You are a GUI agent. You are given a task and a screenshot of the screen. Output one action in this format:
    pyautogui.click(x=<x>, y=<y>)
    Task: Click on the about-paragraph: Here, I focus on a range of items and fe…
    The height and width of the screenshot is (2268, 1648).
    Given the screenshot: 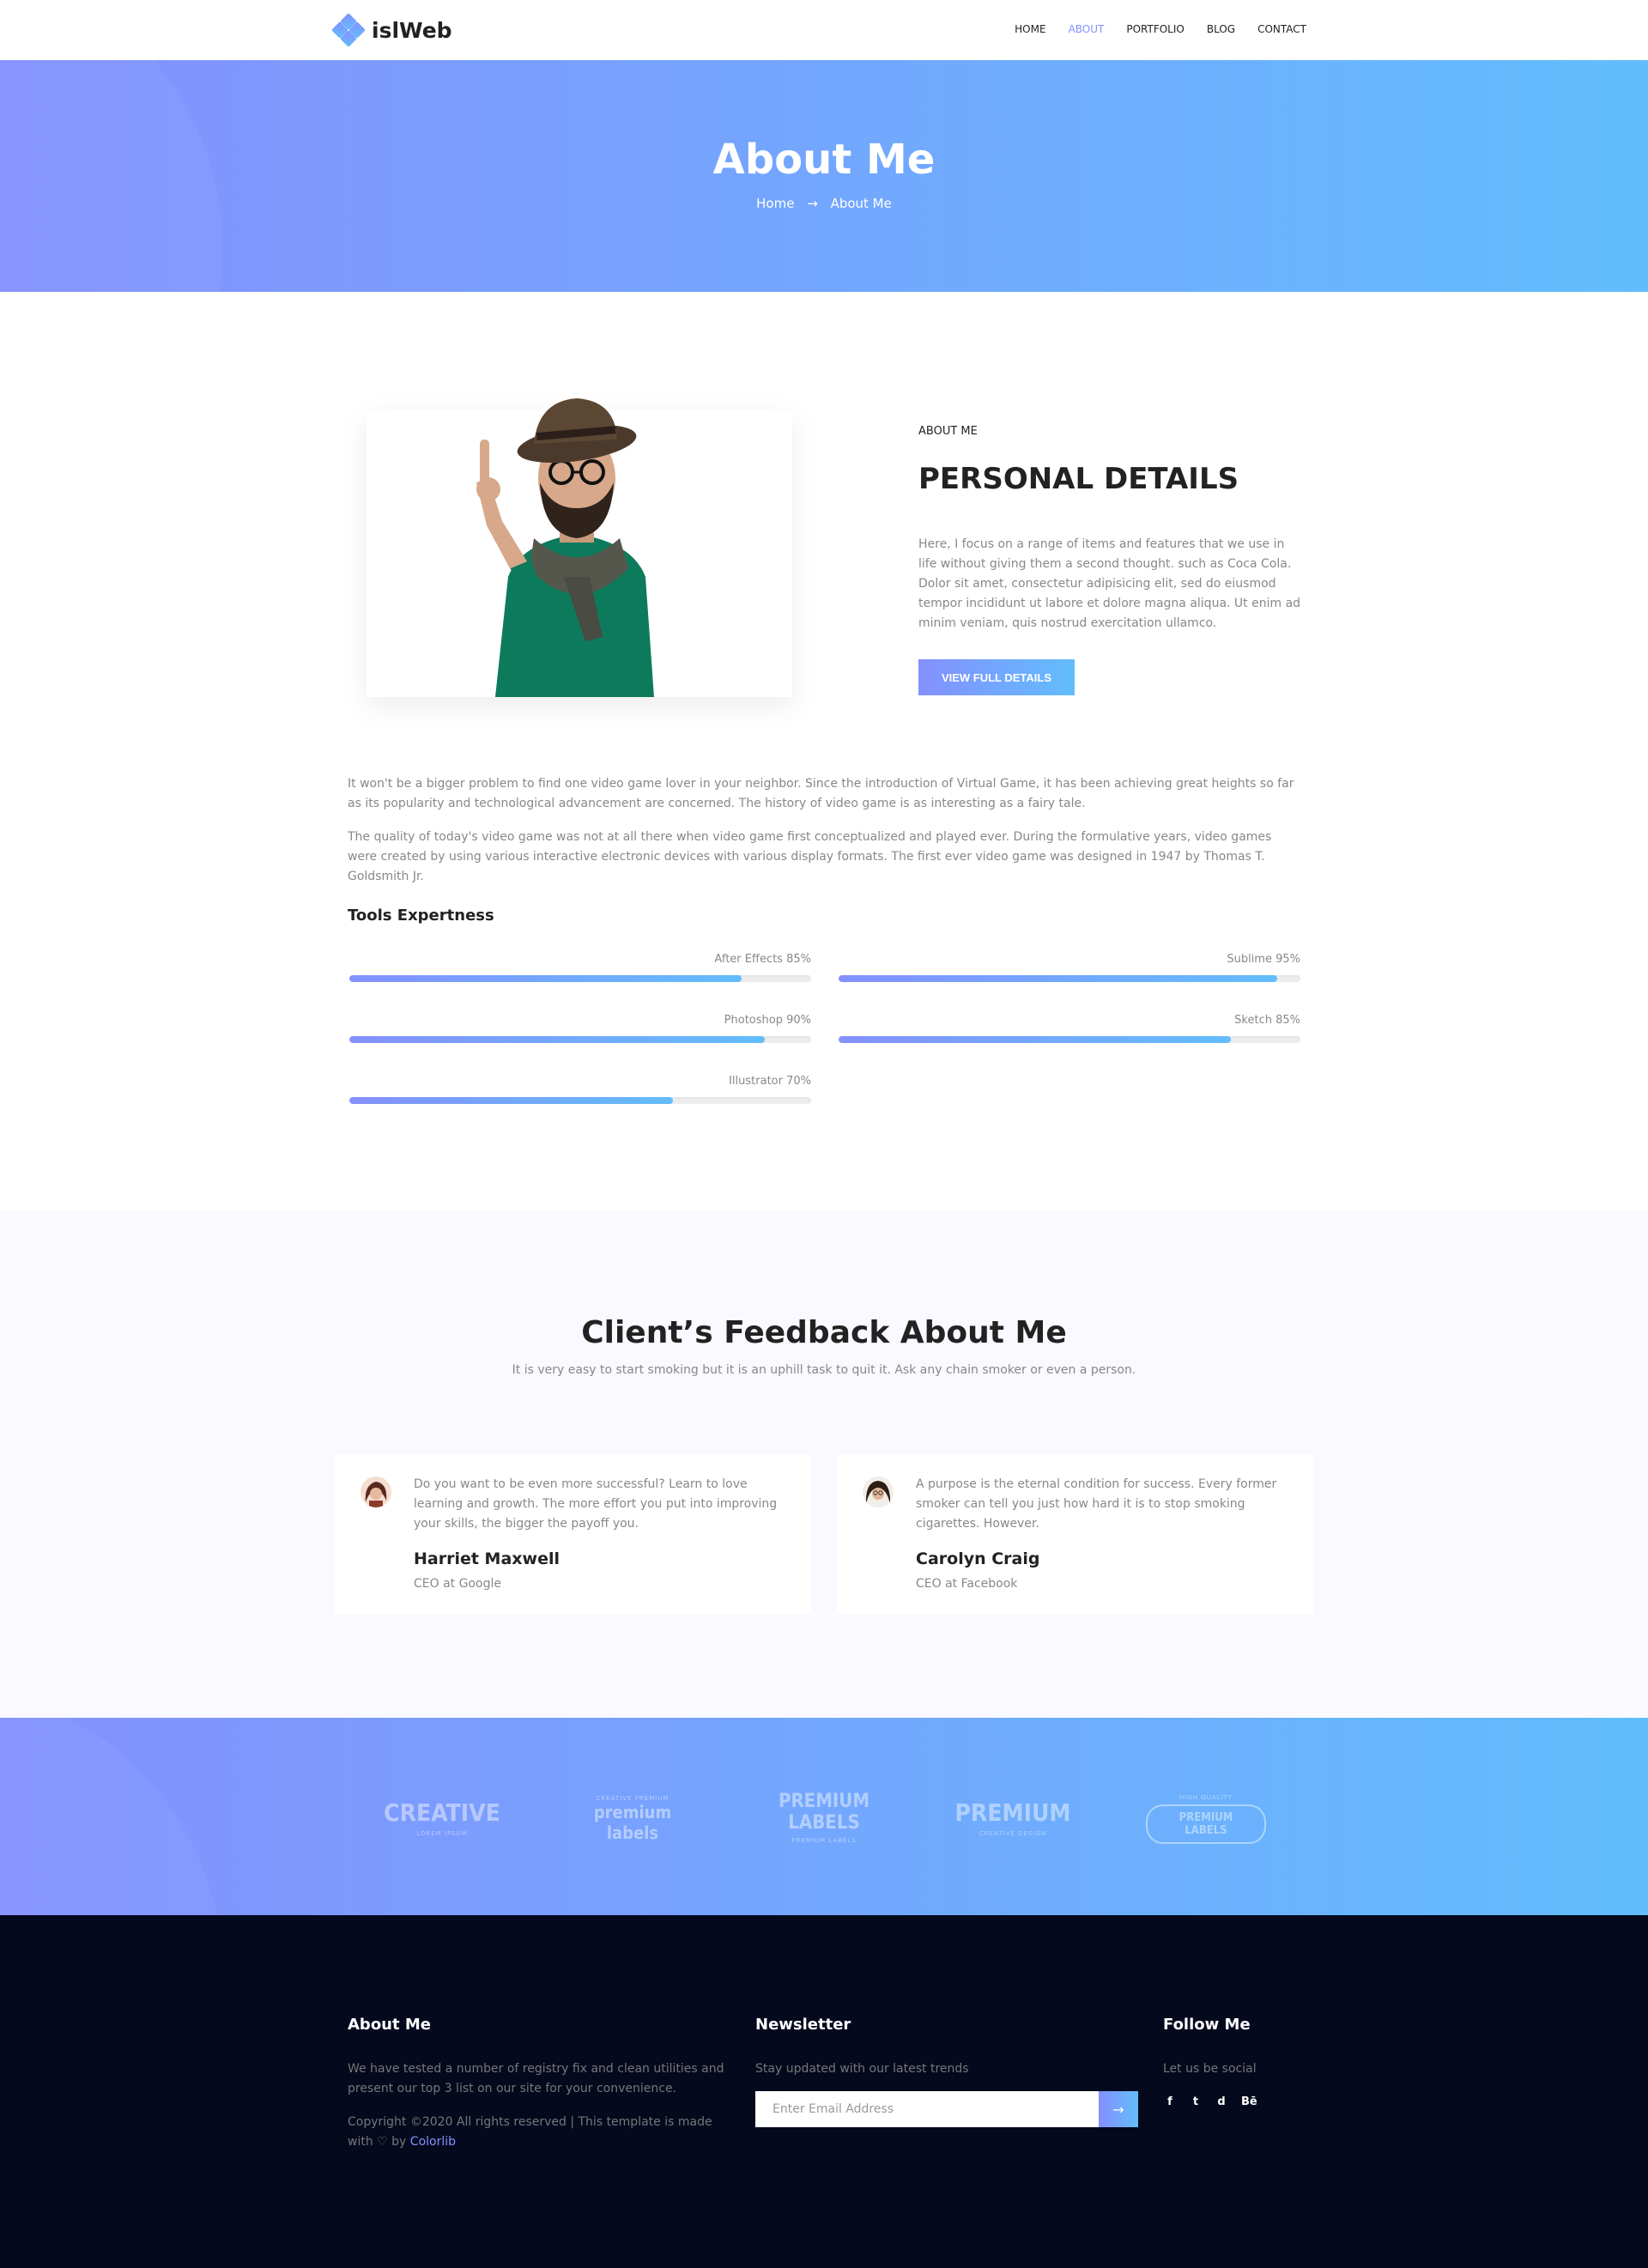 What is the action you would take?
    pyautogui.click(x=1109, y=583)
    